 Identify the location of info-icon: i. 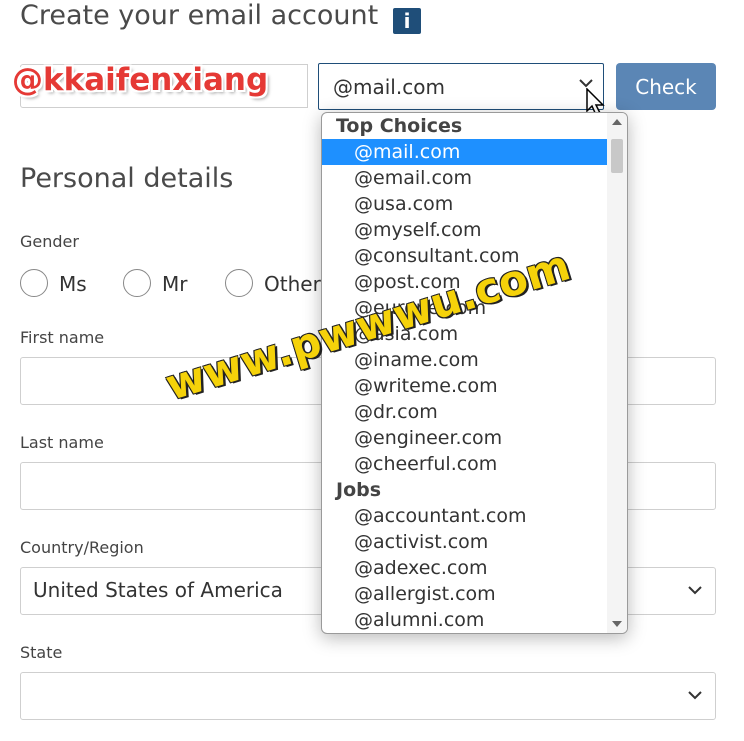
(407, 21).